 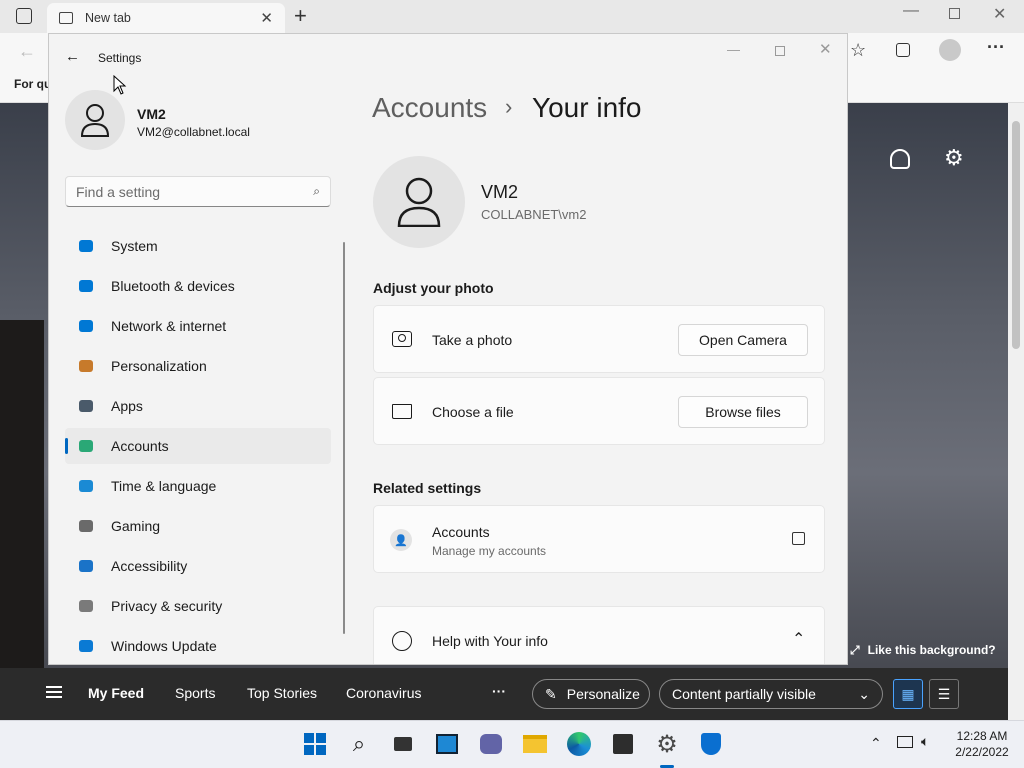 I want to click on settings-back-icon: ←, so click(x=72, y=56).